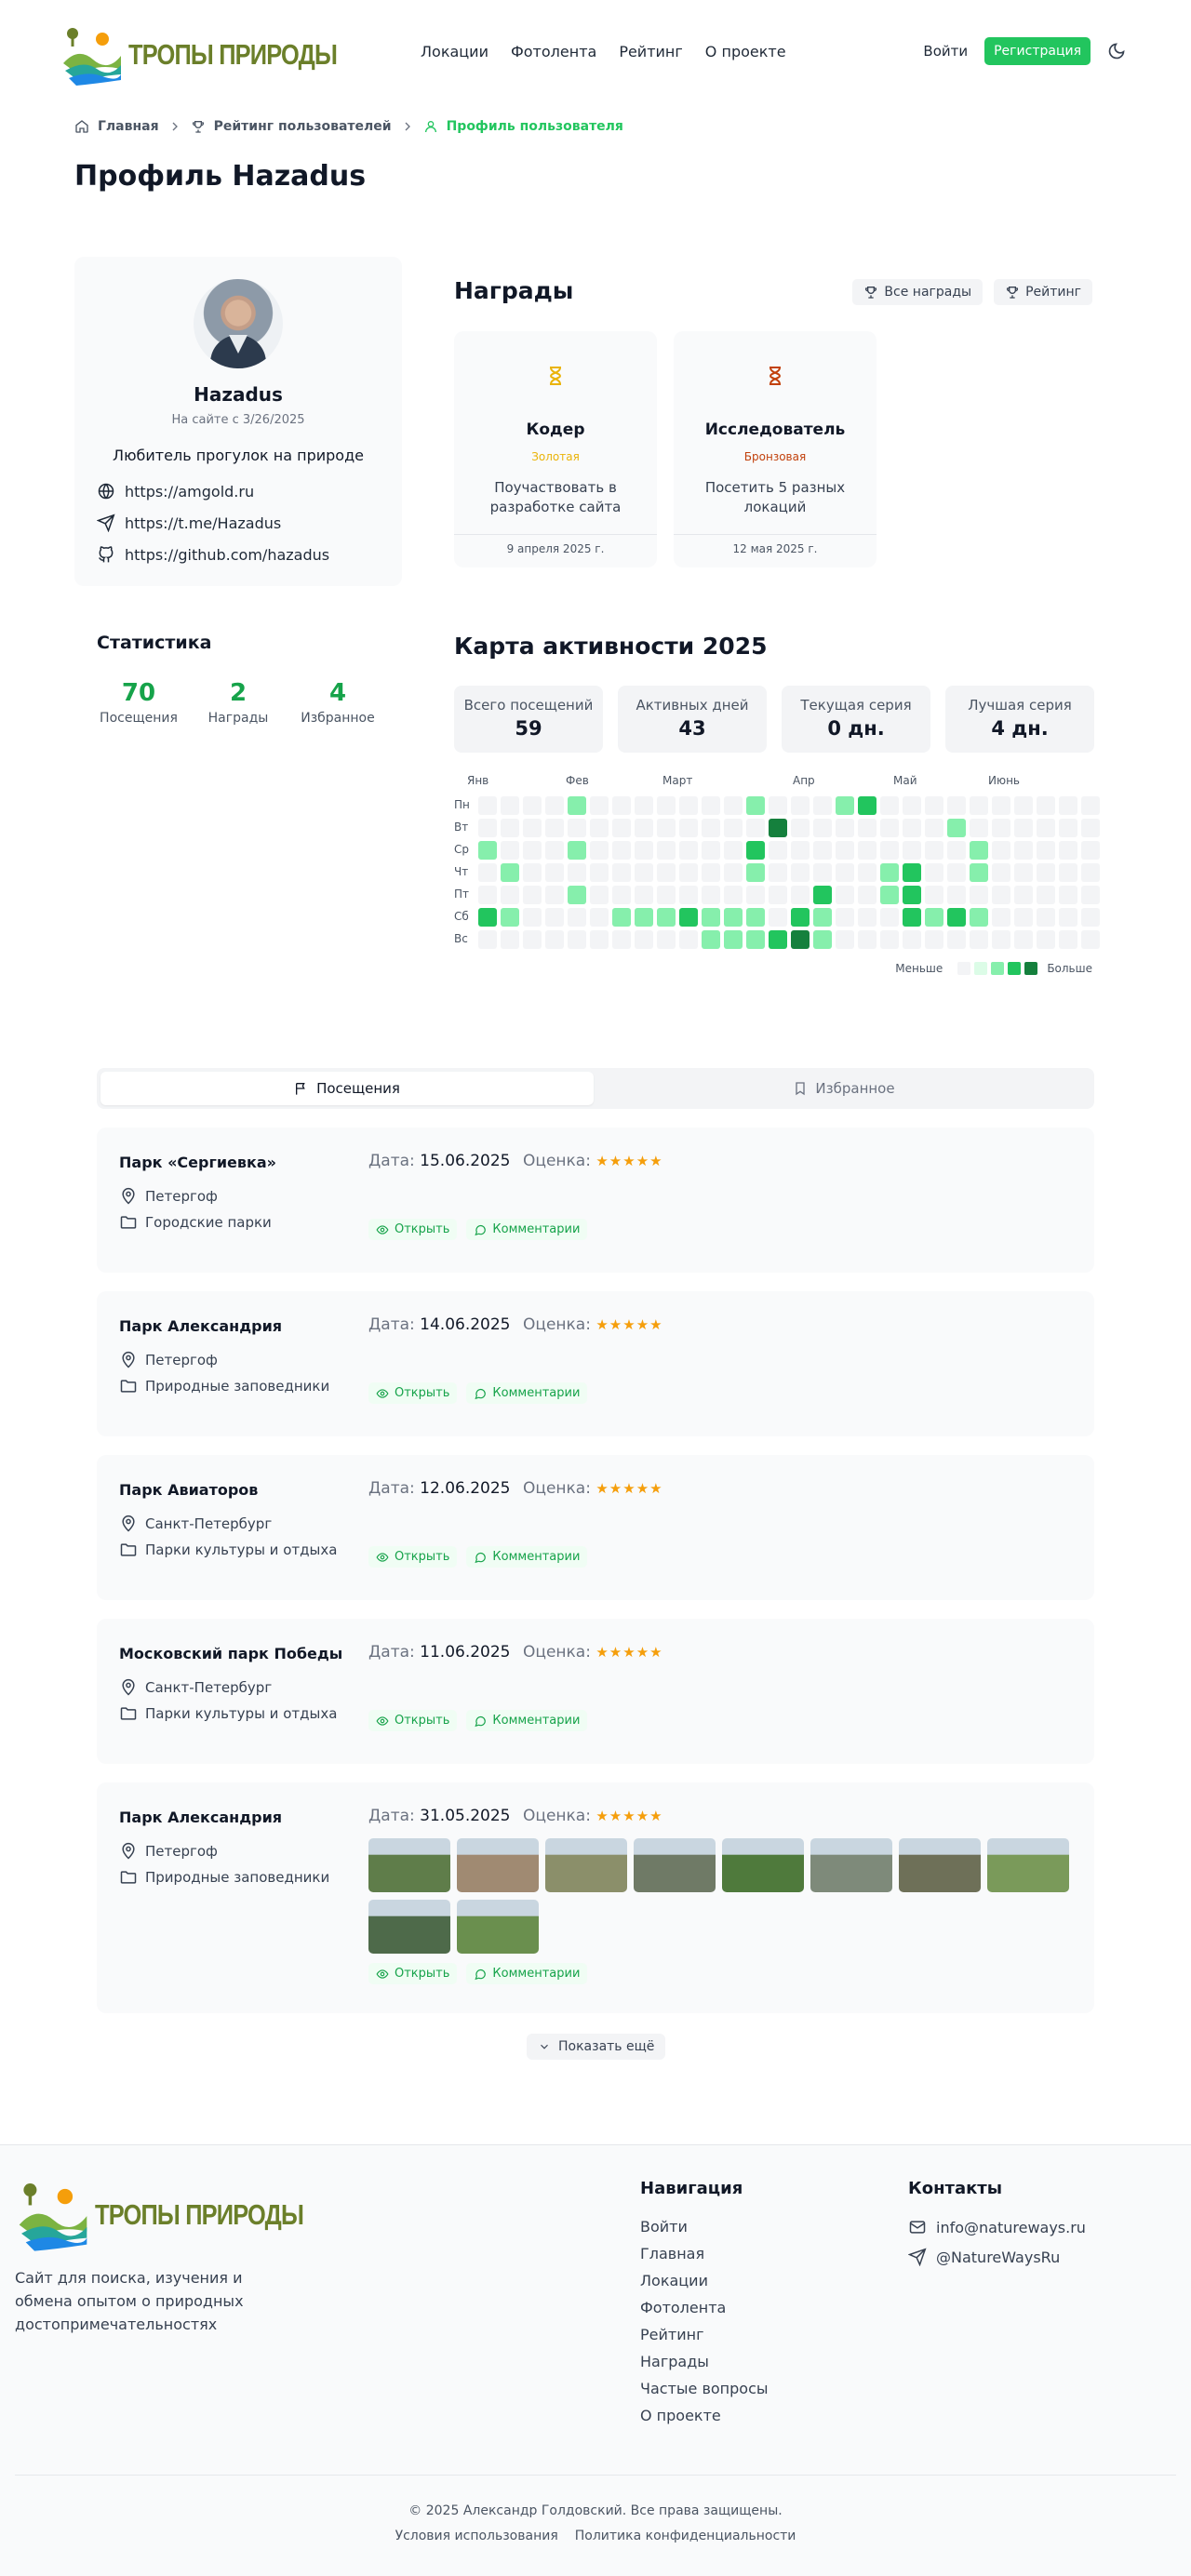 The height and width of the screenshot is (2576, 1191). What do you see at coordinates (596, 2047) in the screenshot?
I see `show-more-button: Показать ещё` at bounding box center [596, 2047].